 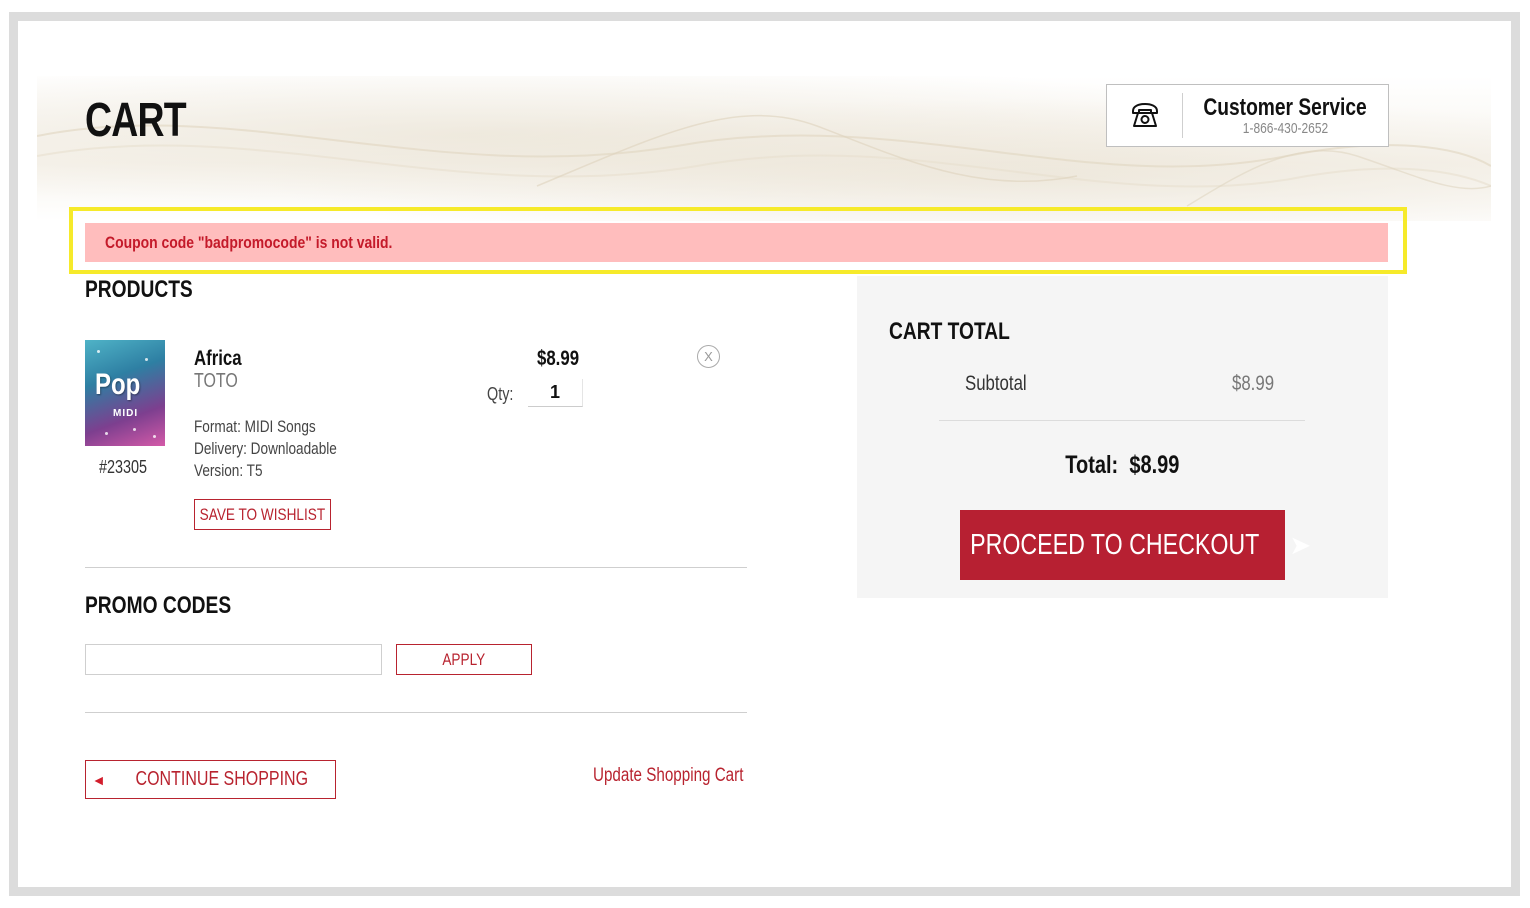 I want to click on save-to-wishlist-label: SAVE TO WISHLIST, so click(x=262, y=514).